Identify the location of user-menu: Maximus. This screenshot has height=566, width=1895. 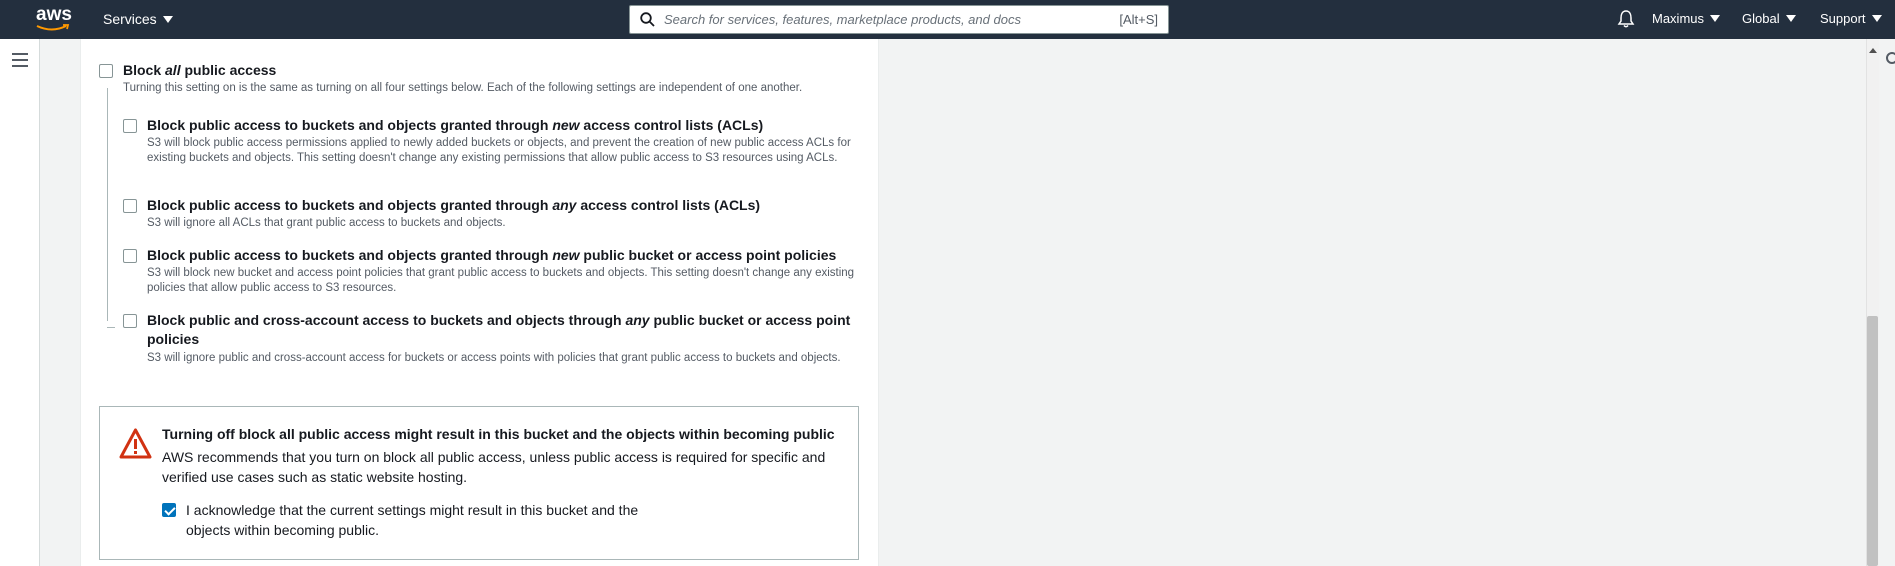
(1686, 18).